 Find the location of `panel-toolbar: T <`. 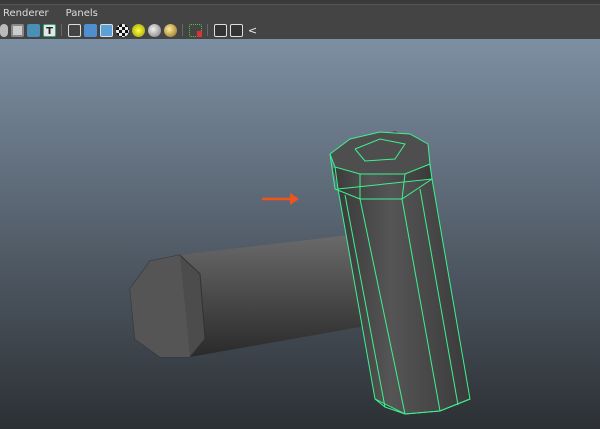

panel-toolbar: T < is located at coordinates (300, 30).